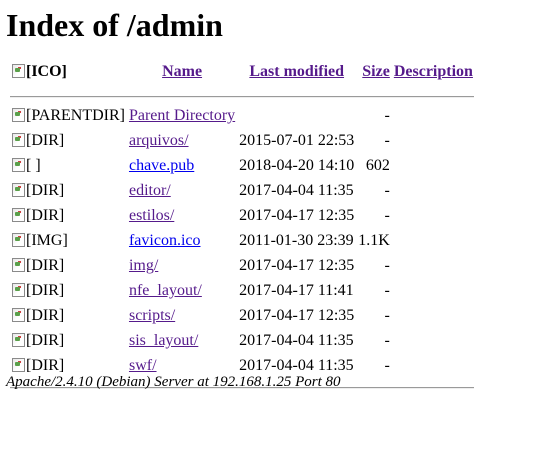 The width and height of the screenshot is (544, 462). I want to click on header-icon-cell: [ICO], so click(68, 75).